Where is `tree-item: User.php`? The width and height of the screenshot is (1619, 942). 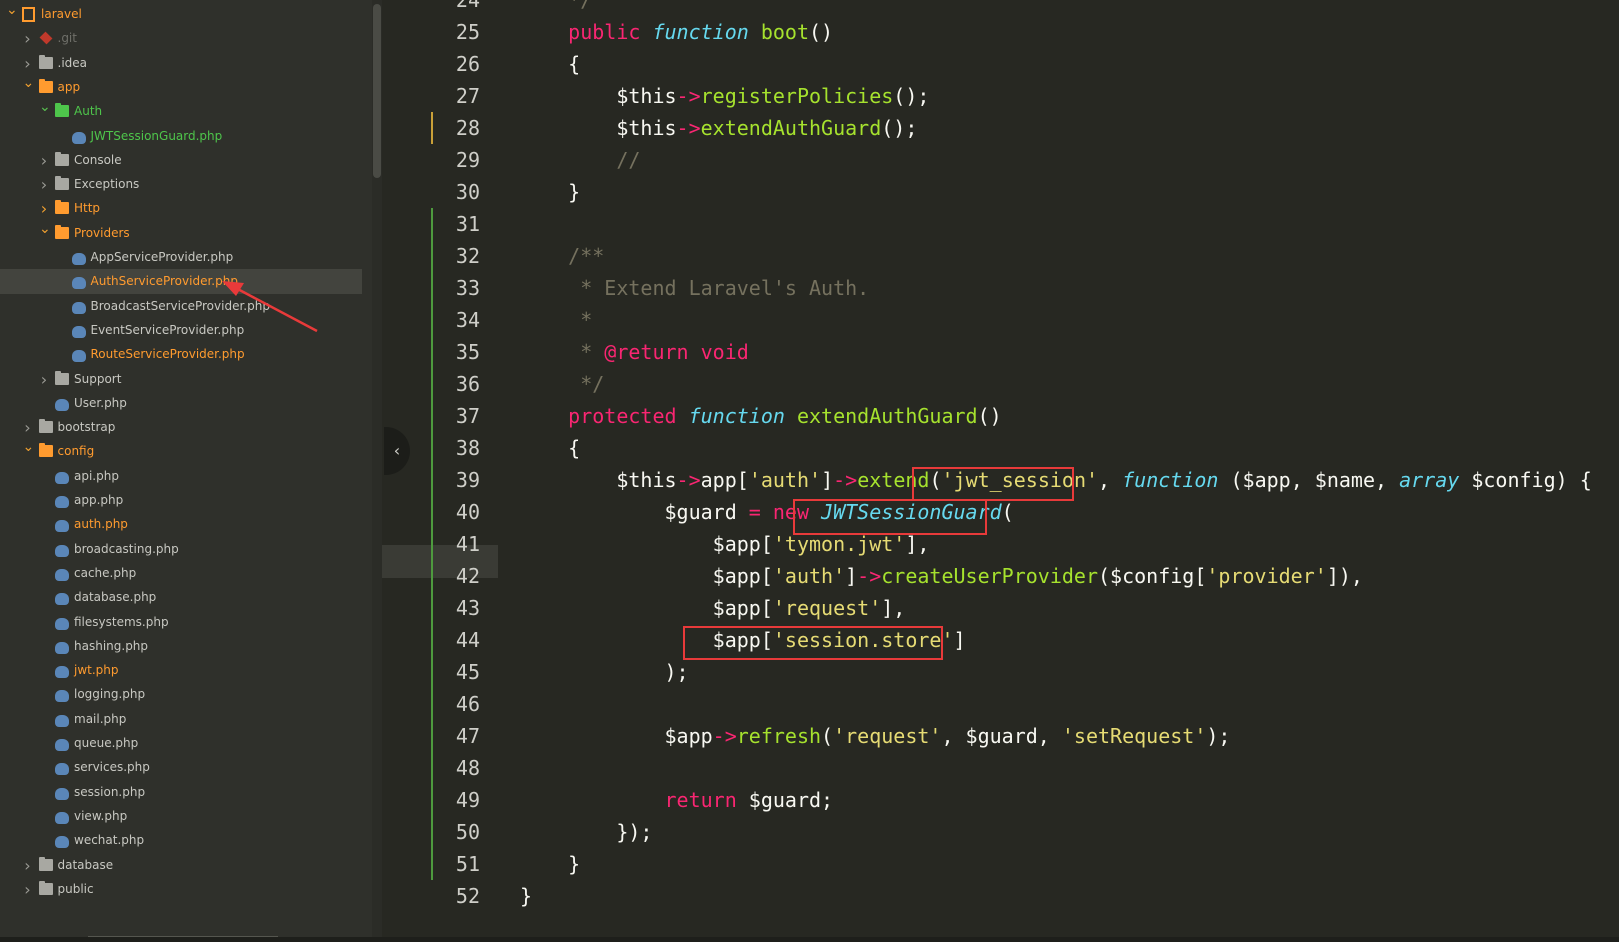
tree-item: User.php is located at coordinates (181, 403).